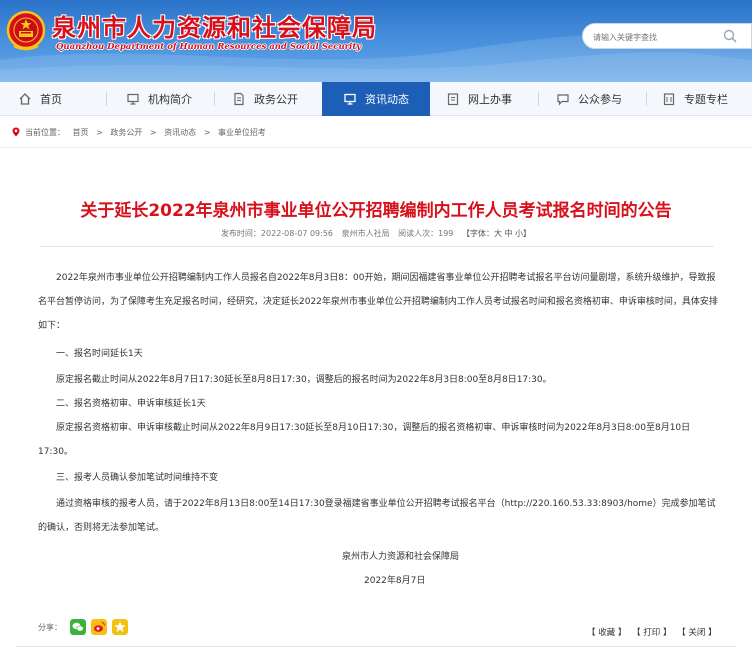 This screenshot has height=666, width=752. What do you see at coordinates (137, 478) in the screenshot?
I see `section-heading: 三、报考人员确认参加笔试时间维持不变` at bounding box center [137, 478].